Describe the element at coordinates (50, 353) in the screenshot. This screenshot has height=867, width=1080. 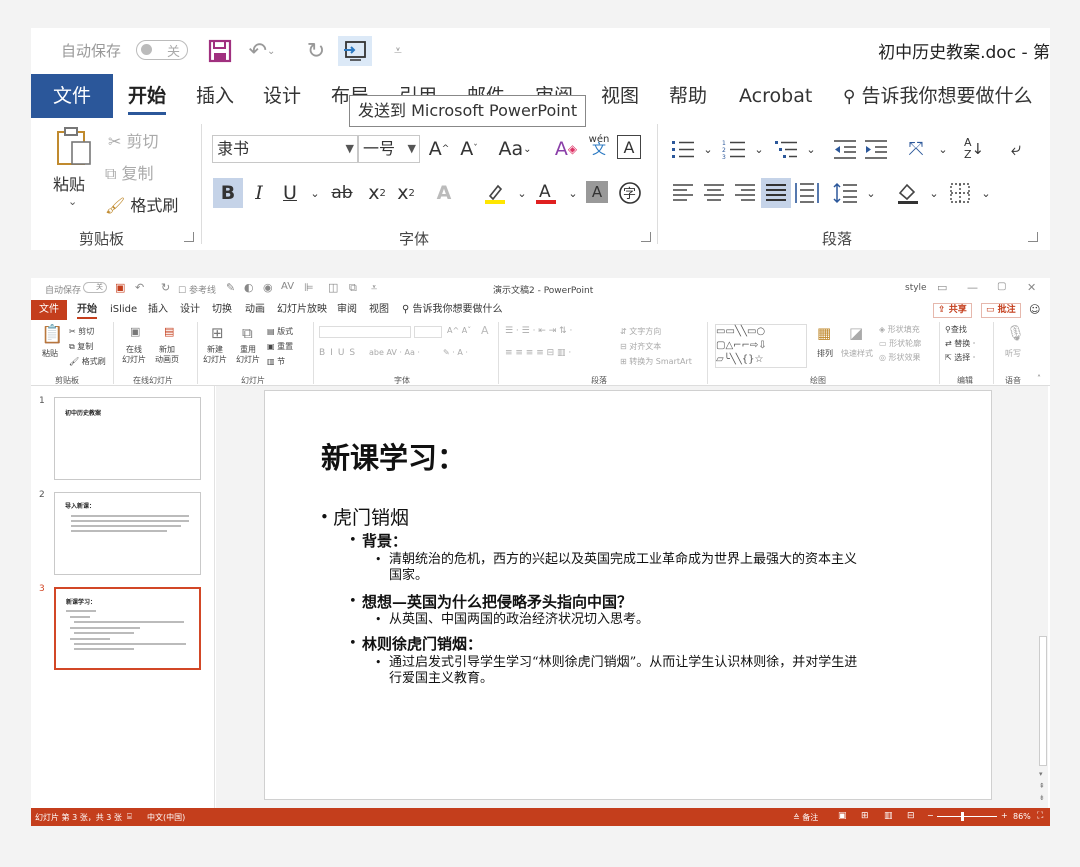
I see `ppt-paste-button: 粘贴` at that location.